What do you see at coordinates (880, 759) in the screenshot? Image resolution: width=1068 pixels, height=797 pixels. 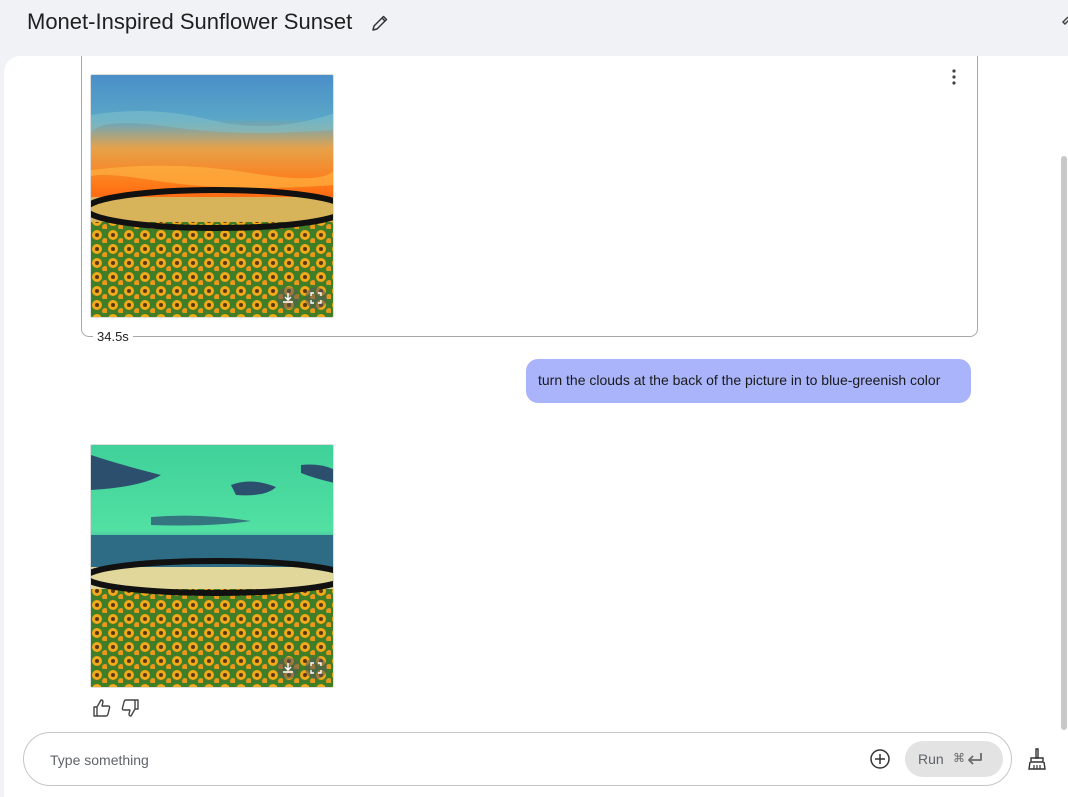 I see `add-circle-icon` at bounding box center [880, 759].